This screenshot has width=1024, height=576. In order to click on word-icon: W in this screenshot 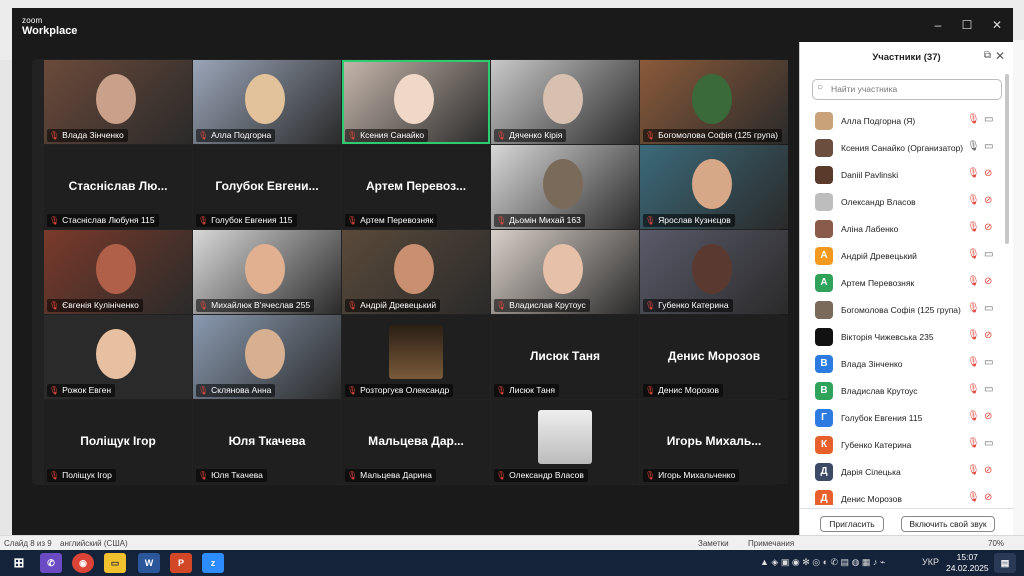, I will do `click(149, 563)`.